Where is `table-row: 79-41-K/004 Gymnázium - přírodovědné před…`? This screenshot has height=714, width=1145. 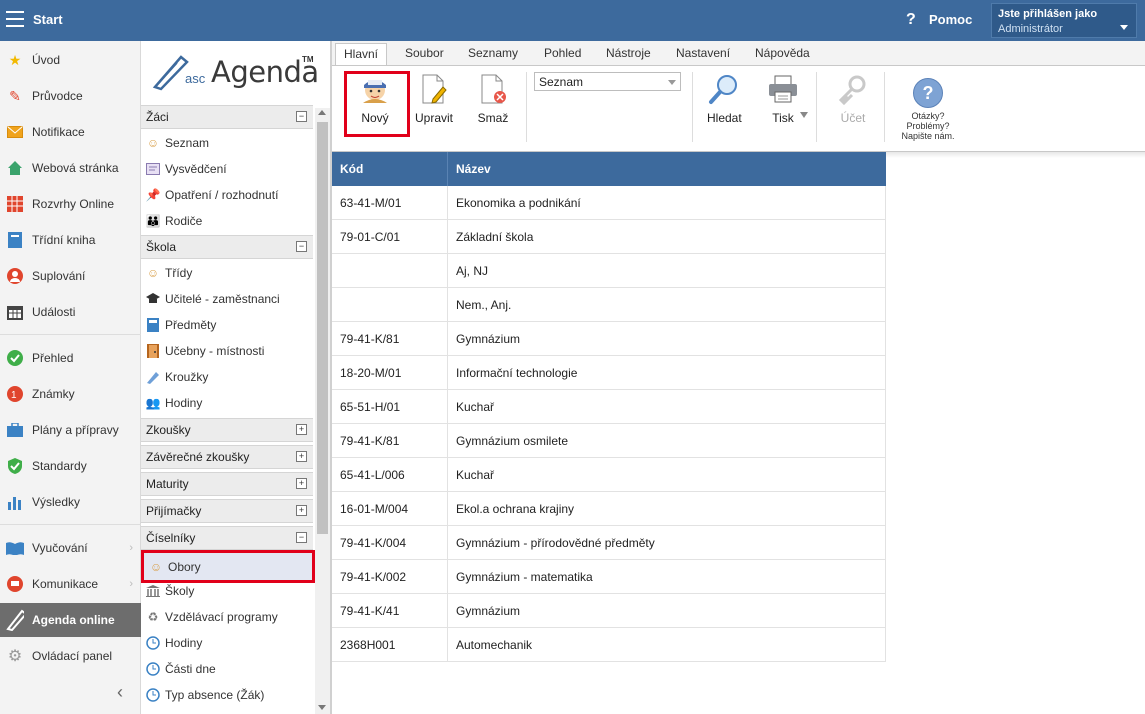
table-row: 79-41-K/004 Gymnázium - přírodovědné před… is located at coordinates (609, 543).